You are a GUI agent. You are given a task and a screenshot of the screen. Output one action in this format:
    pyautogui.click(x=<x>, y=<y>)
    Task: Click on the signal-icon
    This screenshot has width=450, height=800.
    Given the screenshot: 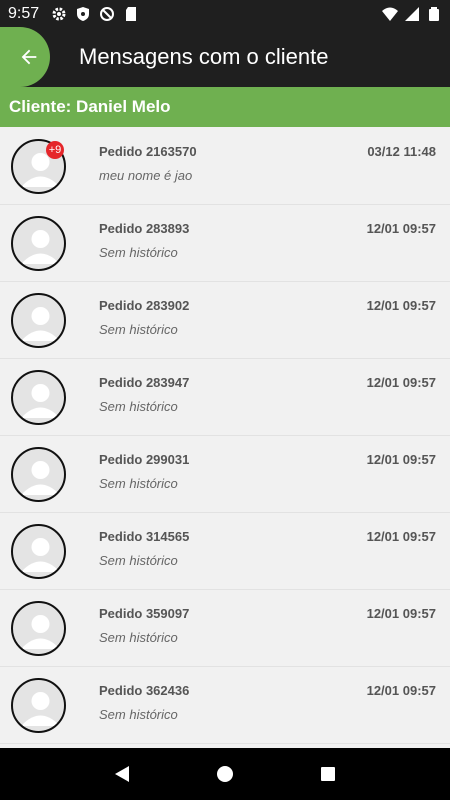 What is the action you would take?
    pyautogui.click(x=412, y=13)
    